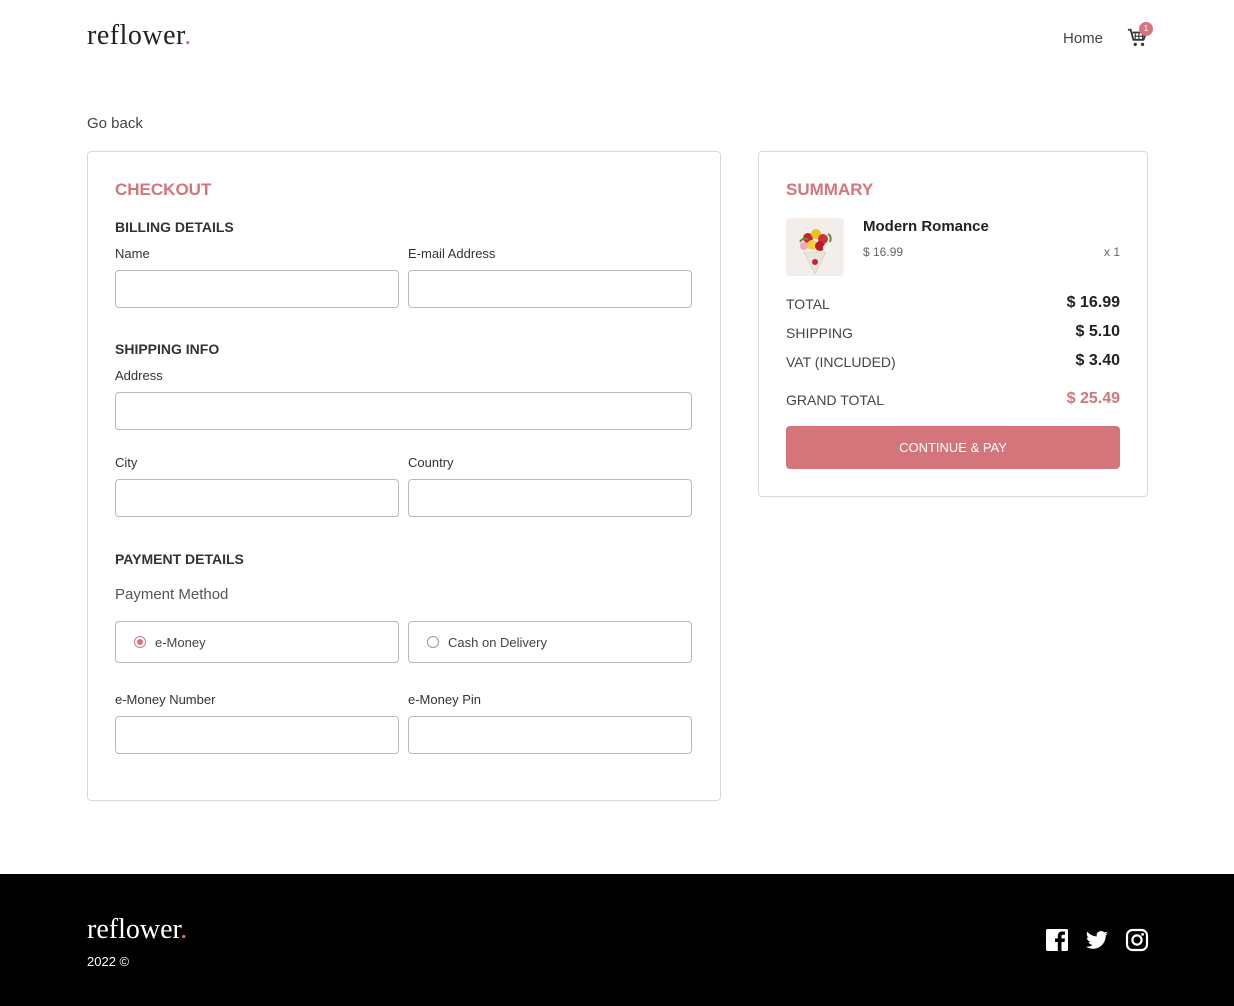 This screenshot has height=1006, width=1234. Describe the element at coordinates (1146, 29) in the screenshot. I see `cart-count-badge: 1` at that location.